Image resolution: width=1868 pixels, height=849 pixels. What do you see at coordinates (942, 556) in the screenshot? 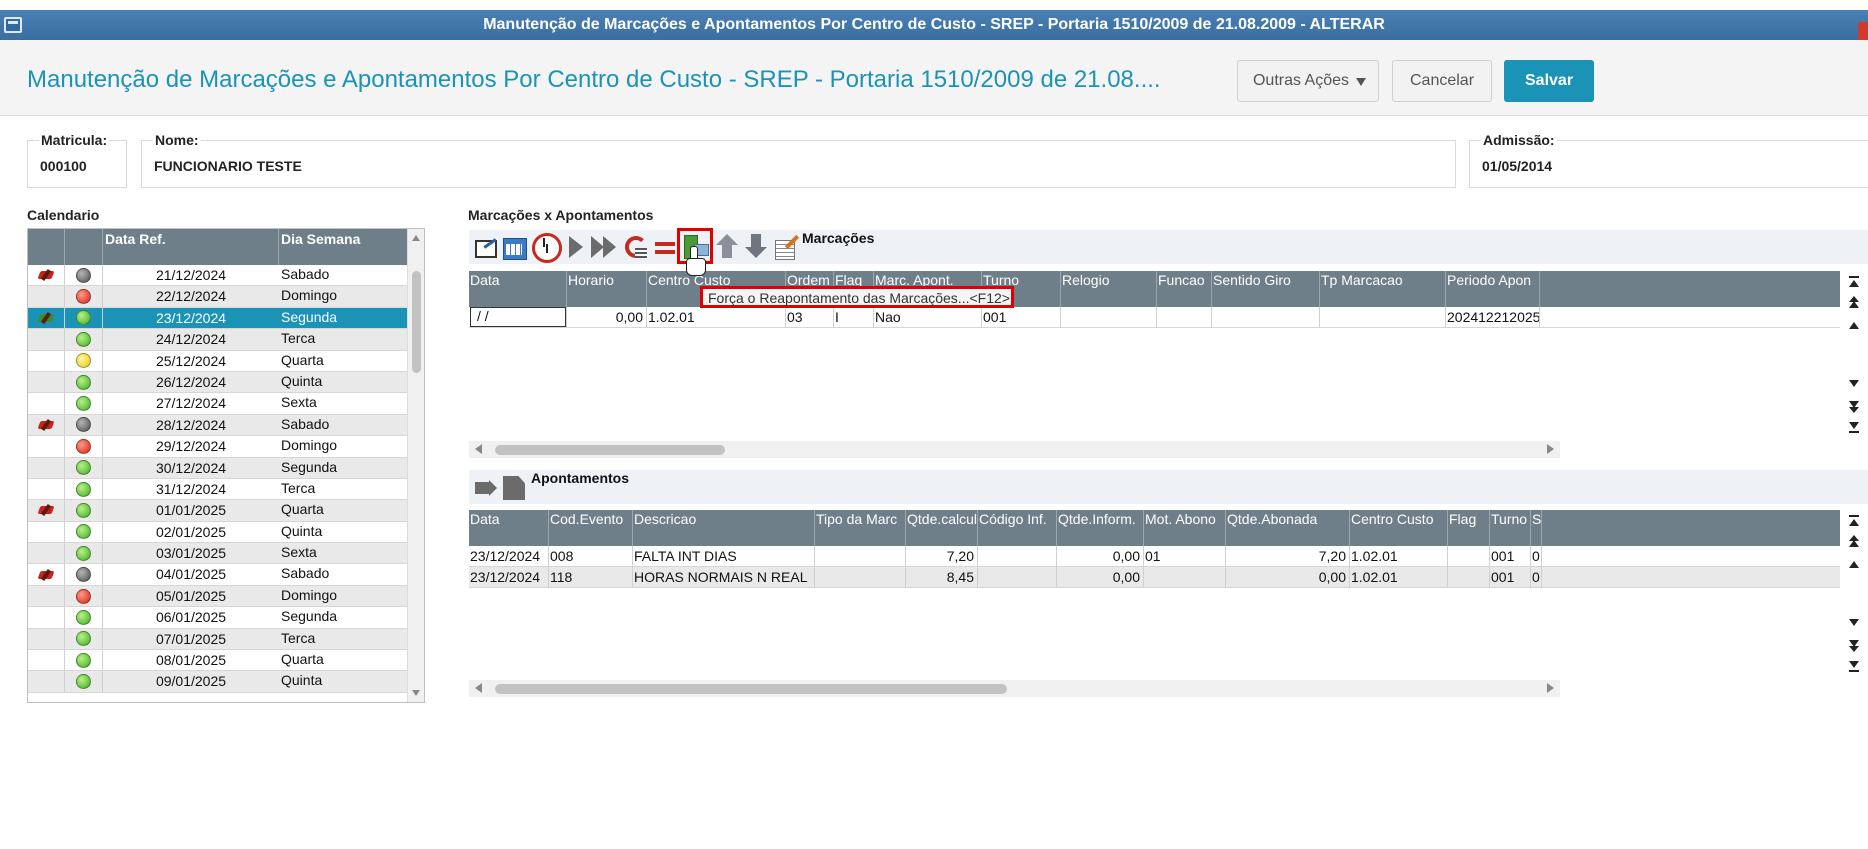
I see `apt-cell-calc: 7,20` at bounding box center [942, 556].